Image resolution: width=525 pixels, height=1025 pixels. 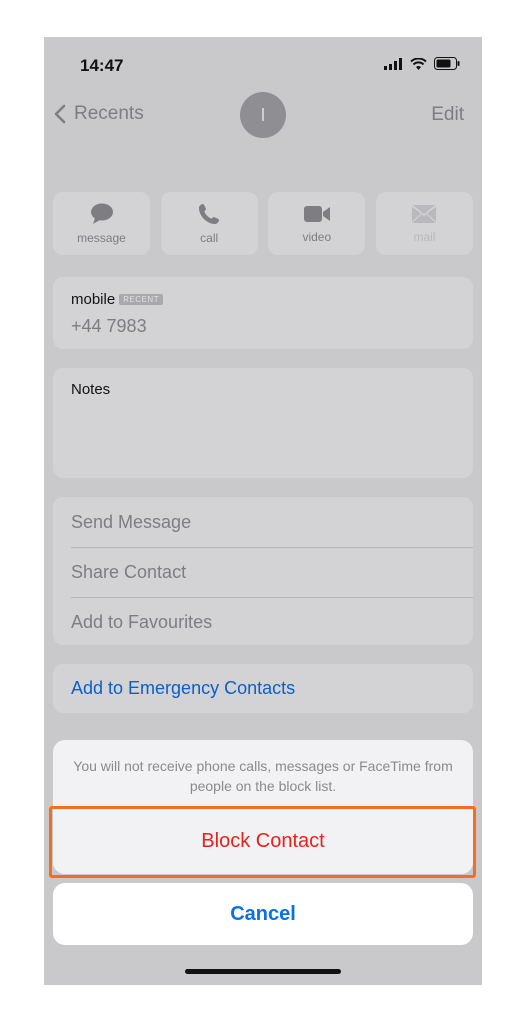 I want to click on notes-card: Notes, so click(x=263, y=423).